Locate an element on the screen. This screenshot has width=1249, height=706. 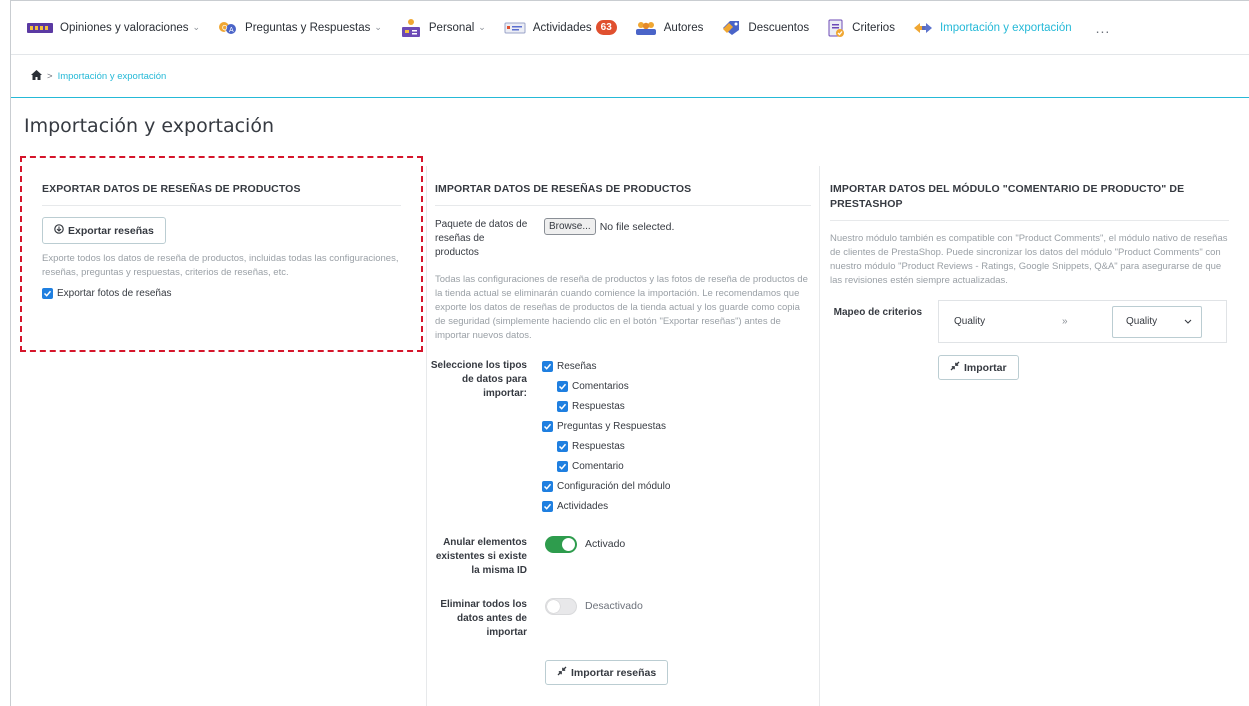
type-checkbox-comentario: Comentario is located at coordinates (613, 466).